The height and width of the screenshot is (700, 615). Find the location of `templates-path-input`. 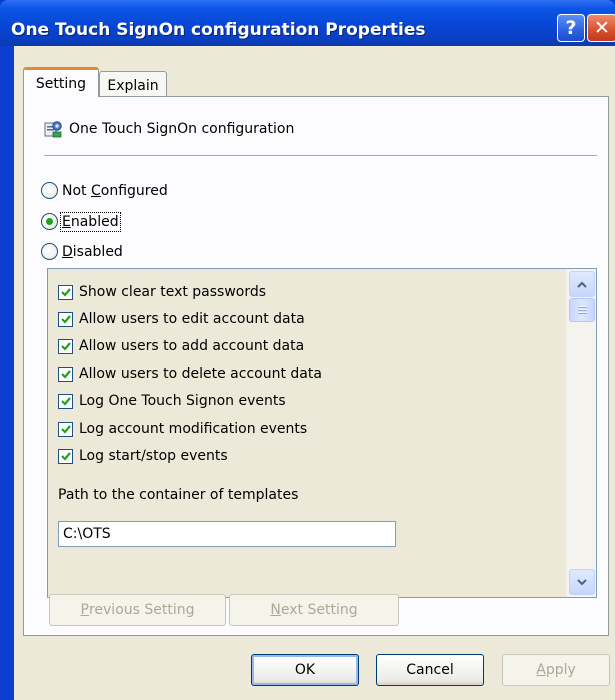

templates-path-input is located at coordinates (227, 534).